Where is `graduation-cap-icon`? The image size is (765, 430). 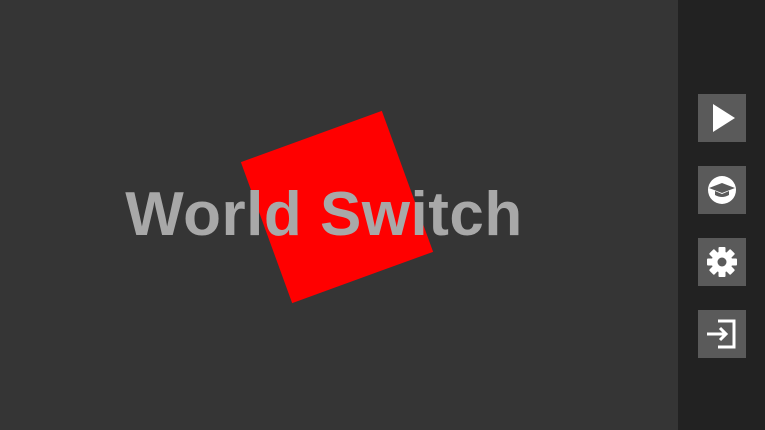 graduation-cap-icon is located at coordinates (721, 190).